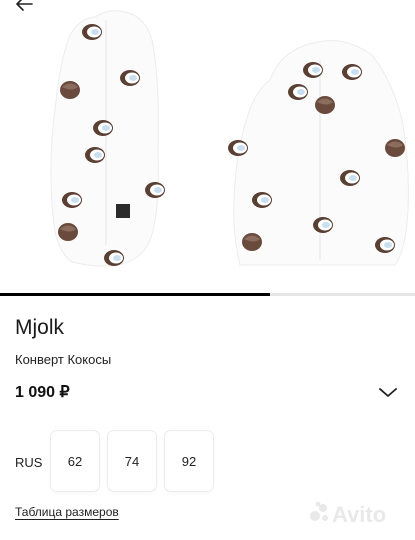 Image resolution: width=415 pixels, height=540 pixels. I want to click on product-brand: Mjolk, so click(40, 327).